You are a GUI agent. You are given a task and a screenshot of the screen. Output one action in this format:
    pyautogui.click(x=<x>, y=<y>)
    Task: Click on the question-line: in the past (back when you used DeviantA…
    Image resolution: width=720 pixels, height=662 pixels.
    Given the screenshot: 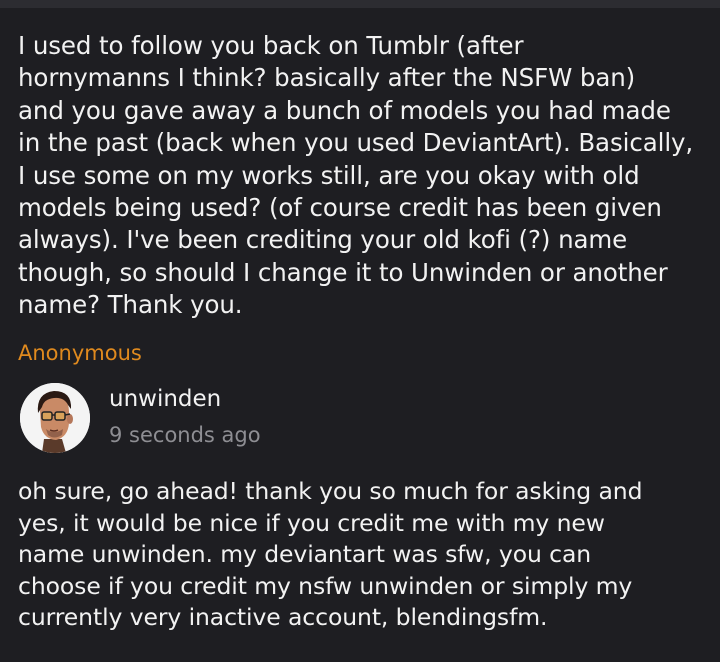 What is the action you would take?
    pyautogui.click(x=356, y=143)
    